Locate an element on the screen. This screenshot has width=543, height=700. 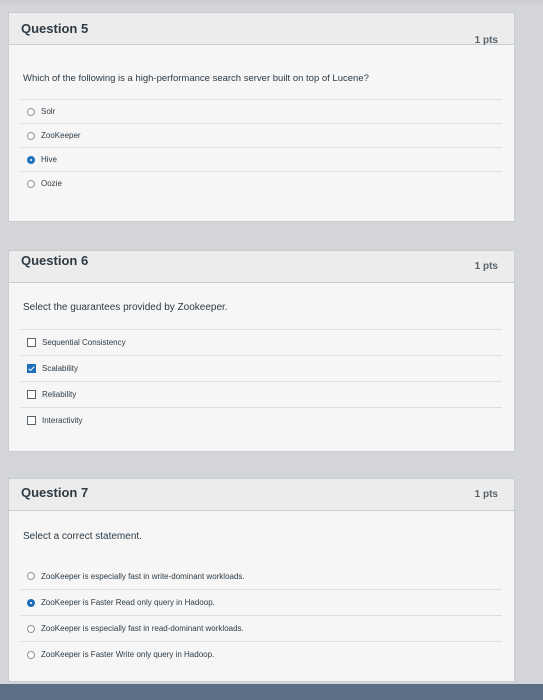
question-6-header: Question 6 1 pts is located at coordinates (261, 267).